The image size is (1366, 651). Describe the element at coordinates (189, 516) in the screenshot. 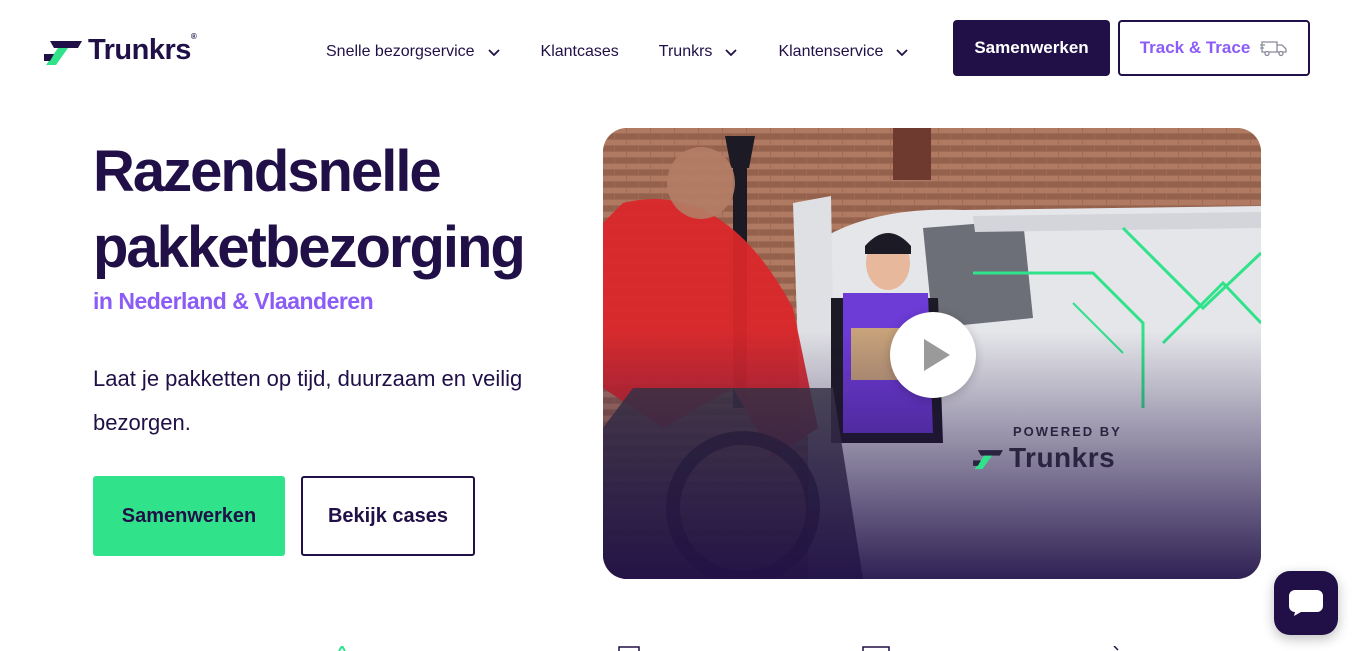

I see `samenwerken-cta-button: Samenwerken` at that location.